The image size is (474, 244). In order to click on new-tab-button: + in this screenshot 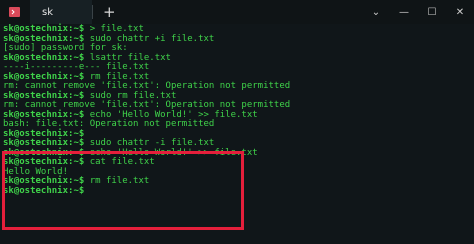, I will do `click(109, 12)`.